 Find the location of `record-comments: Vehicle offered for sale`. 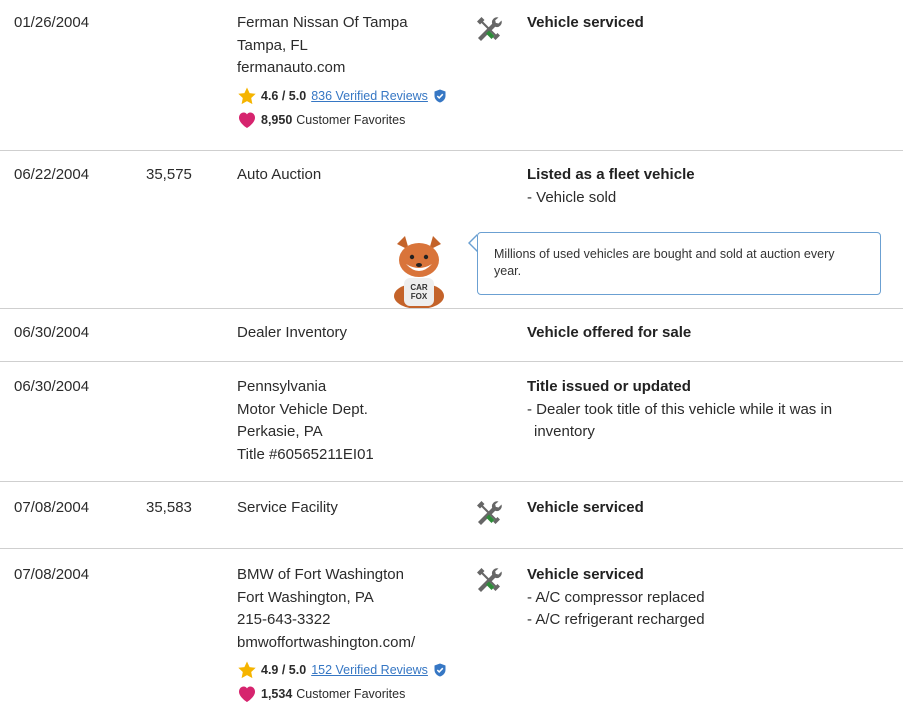

record-comments: Vehicle offered for sale is located at coordinates (697, 333).